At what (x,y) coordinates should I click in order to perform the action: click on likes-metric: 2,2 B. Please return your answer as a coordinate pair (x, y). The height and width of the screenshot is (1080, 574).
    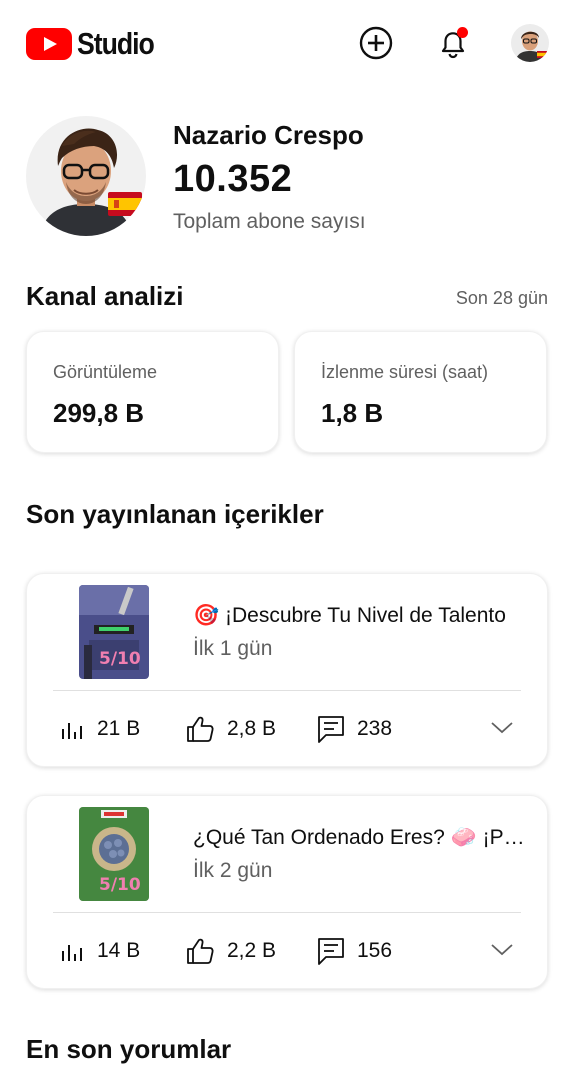
    Looking at the image, I should click on (230, 951).